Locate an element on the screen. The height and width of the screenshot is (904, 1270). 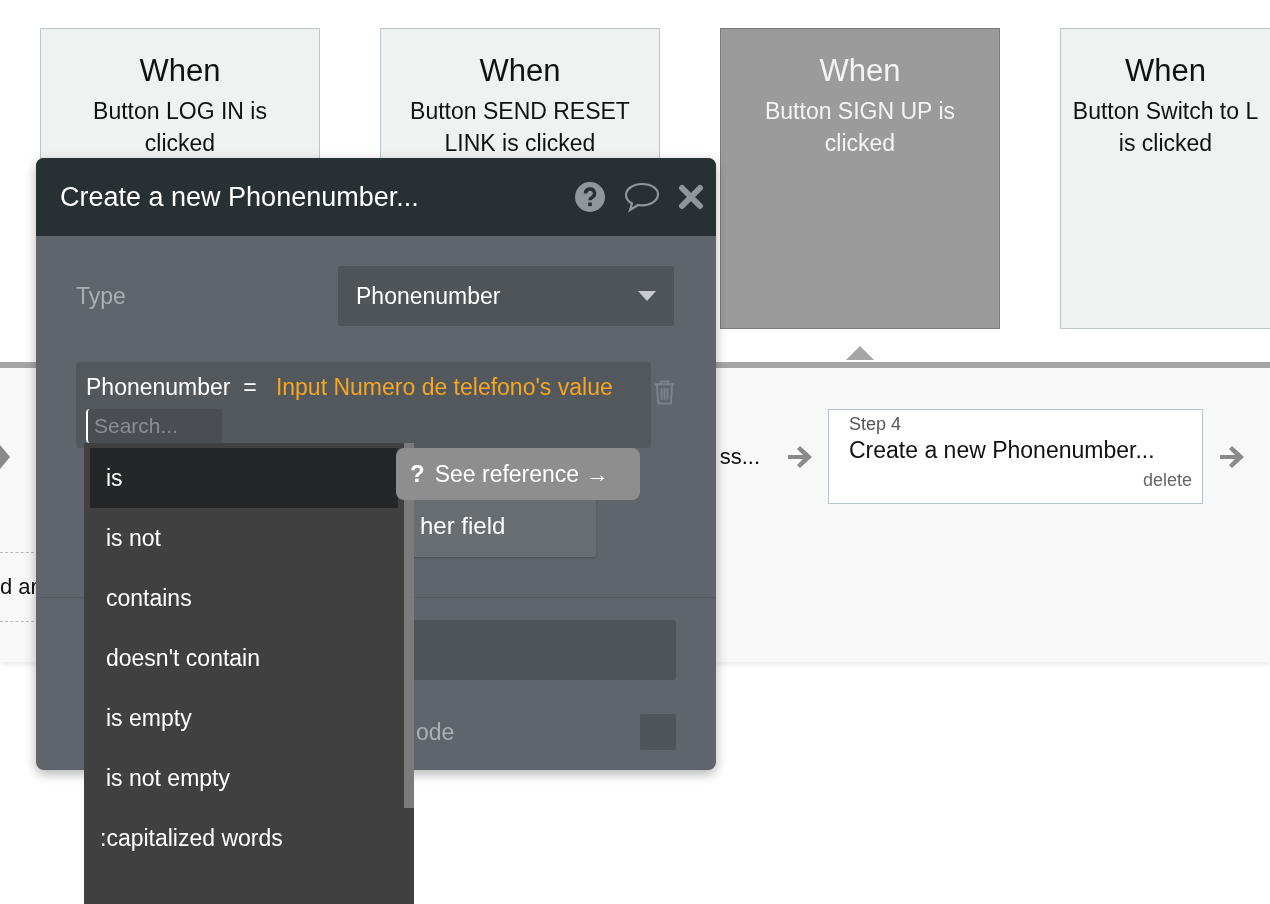
menu-item: doesn't contain is located at coordinates (244, 658).